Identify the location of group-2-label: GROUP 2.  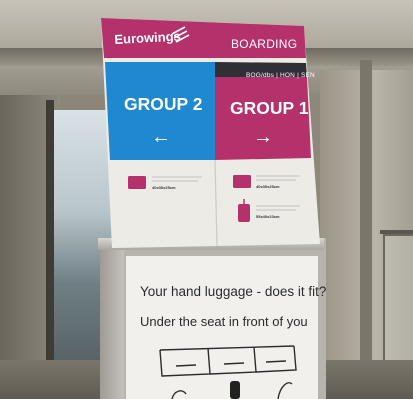
(163, 104).